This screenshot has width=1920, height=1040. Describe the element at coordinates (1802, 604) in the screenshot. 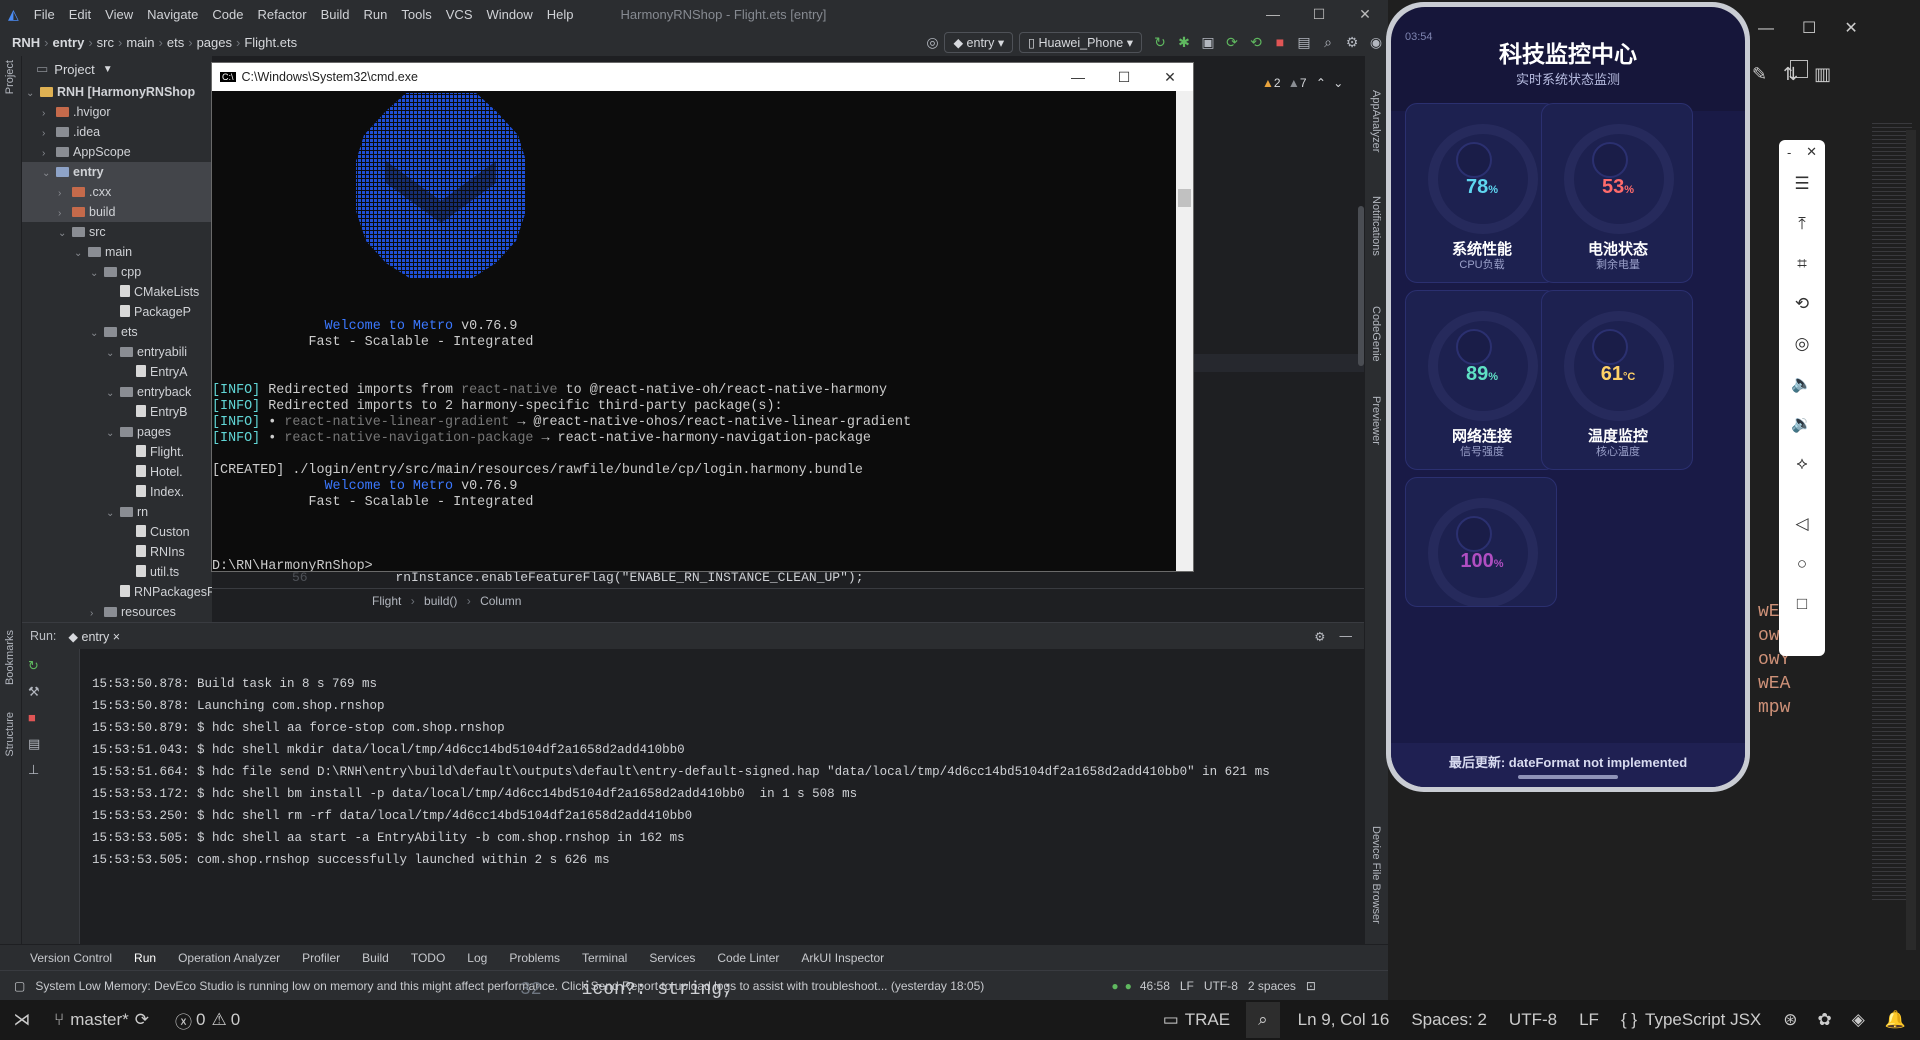

I see `recents-icon: □` at that location.